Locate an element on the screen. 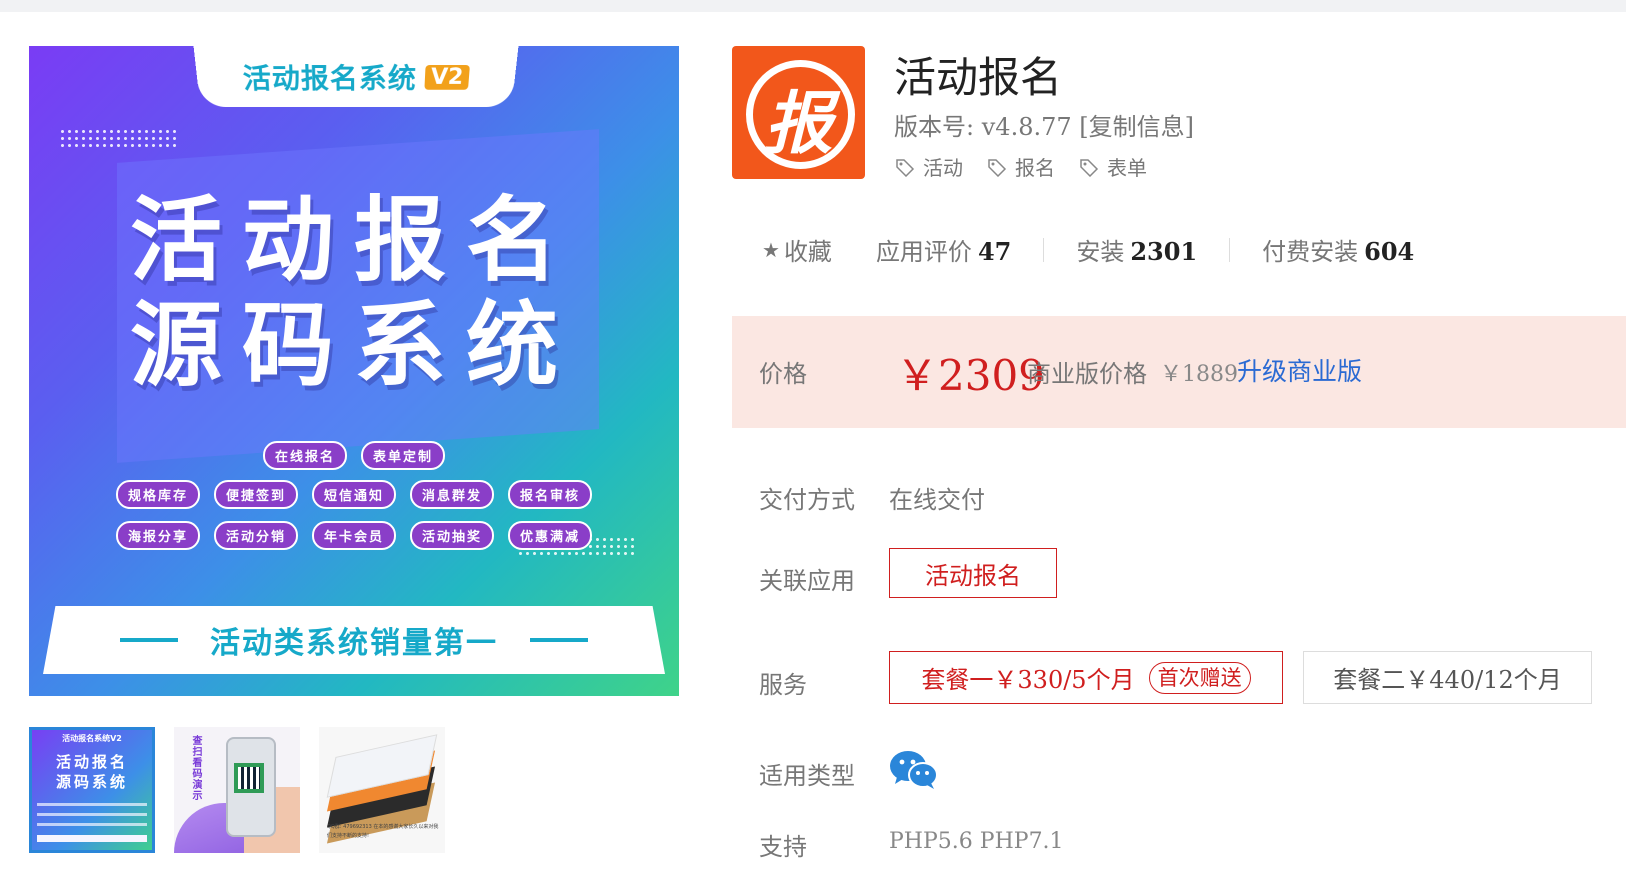 Image resolution: width=1626 pixels, height=885 pixels. rating-stat: 应用评价 47 is located at coordinates (943, 249).